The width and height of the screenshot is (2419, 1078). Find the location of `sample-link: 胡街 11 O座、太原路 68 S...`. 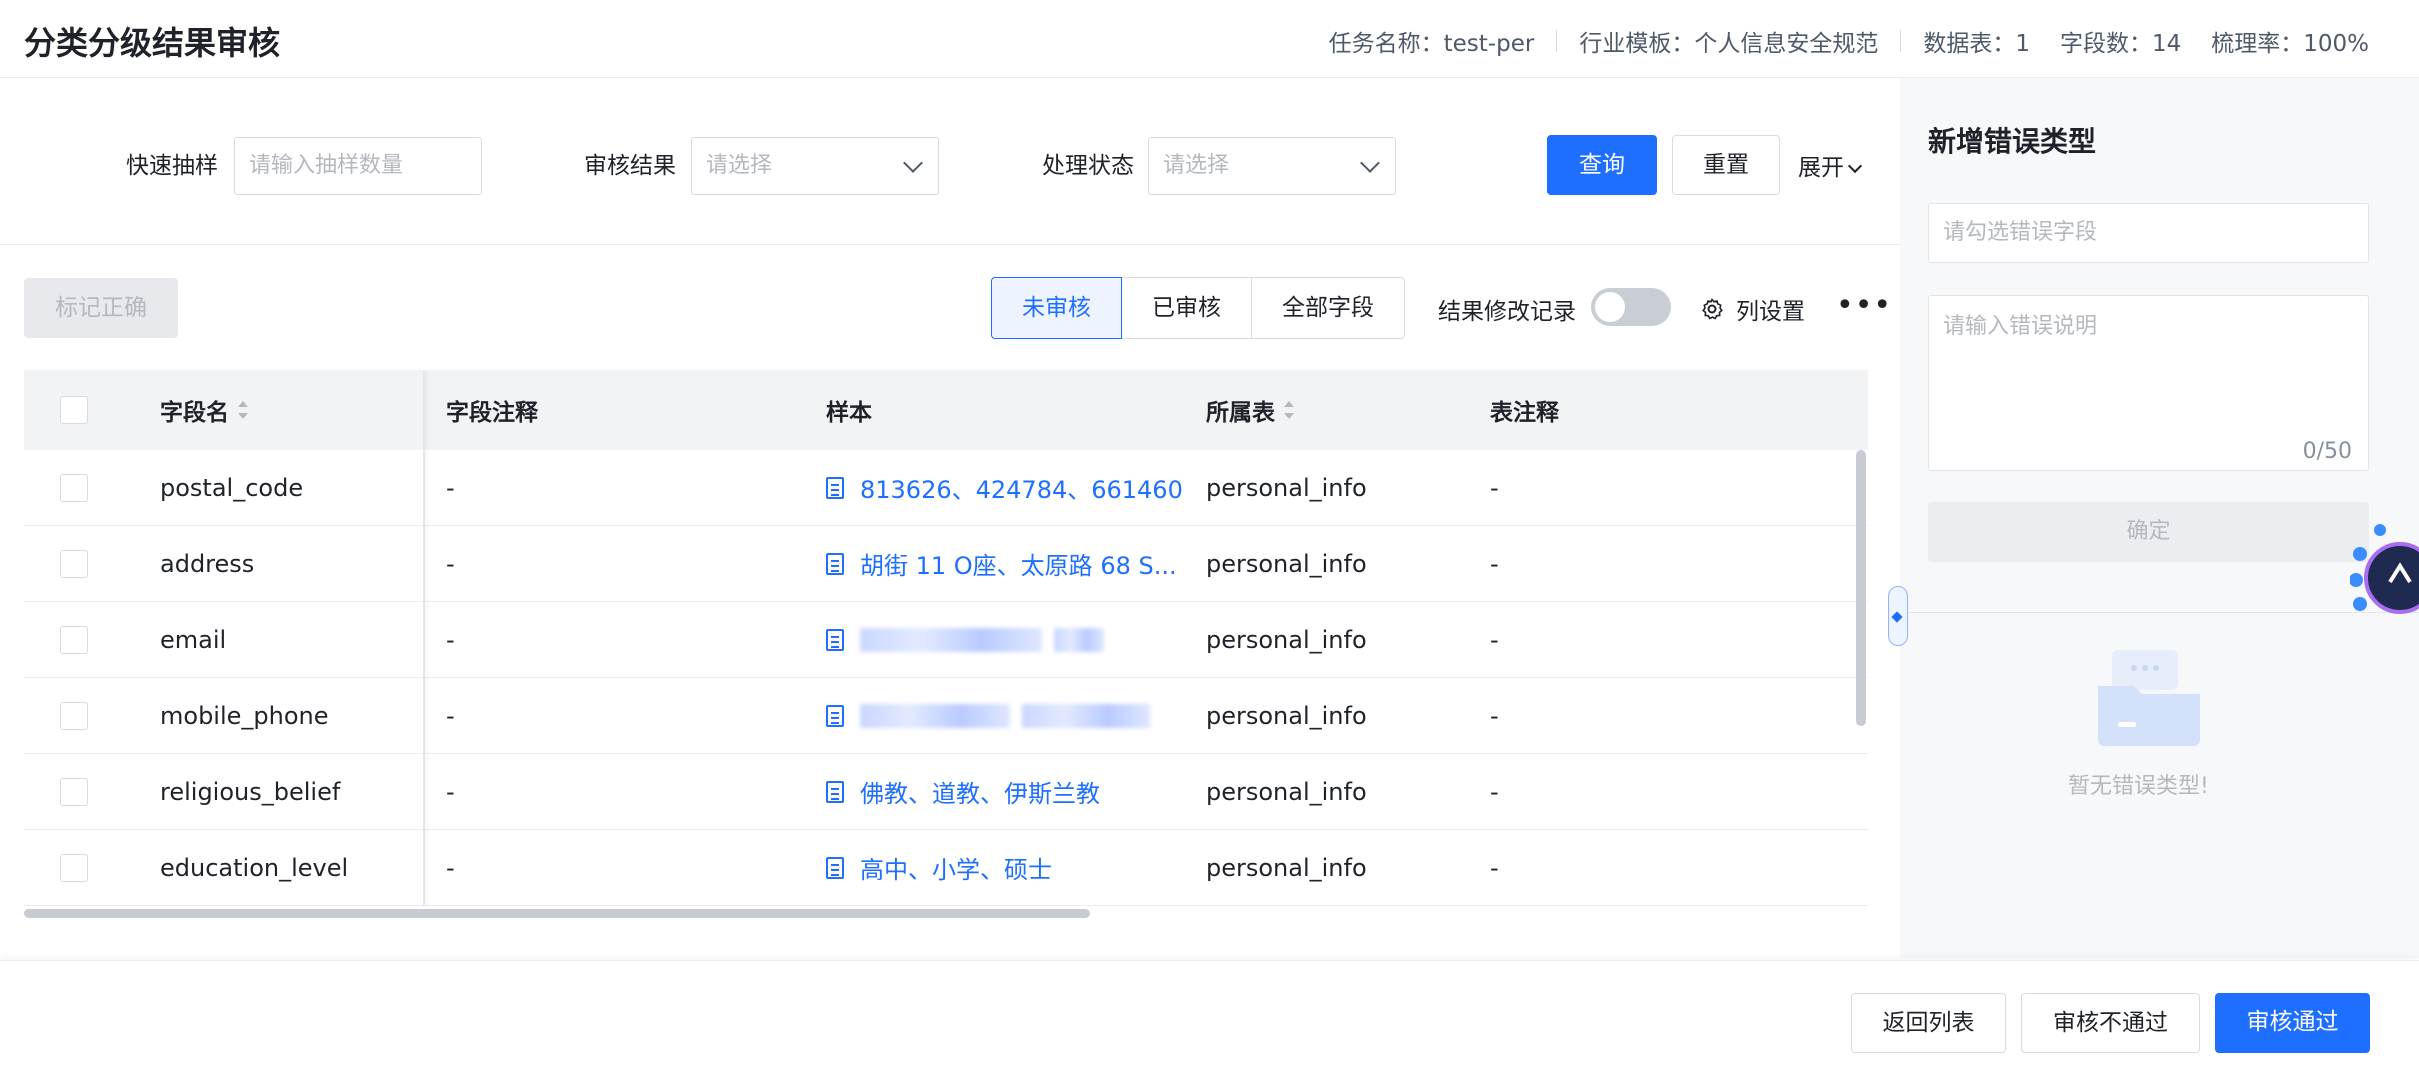

sample-link: 胡街 11 O座、太原路 68 S... is located at coordinates (1001, 563).